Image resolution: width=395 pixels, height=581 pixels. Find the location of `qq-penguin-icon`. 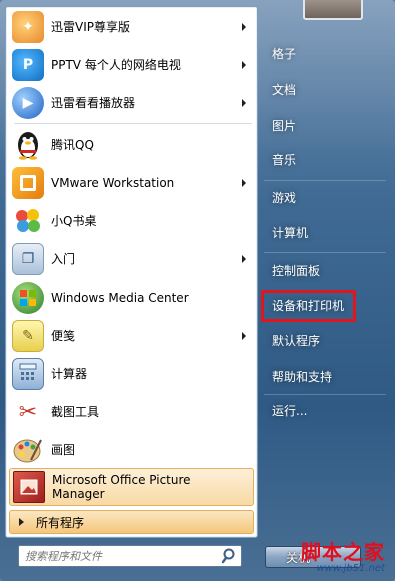

qq-penguin-icon is located at coordinates (28, 145).